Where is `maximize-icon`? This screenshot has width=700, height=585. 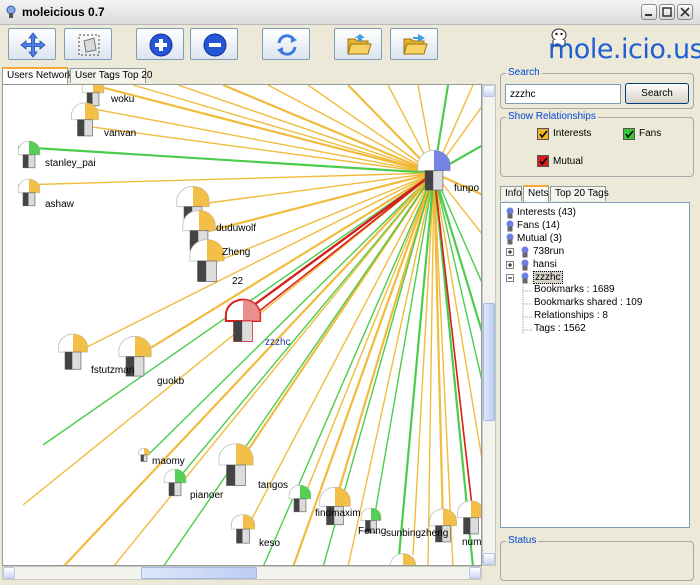 maximize-icon is located at coordinates (667, 12).